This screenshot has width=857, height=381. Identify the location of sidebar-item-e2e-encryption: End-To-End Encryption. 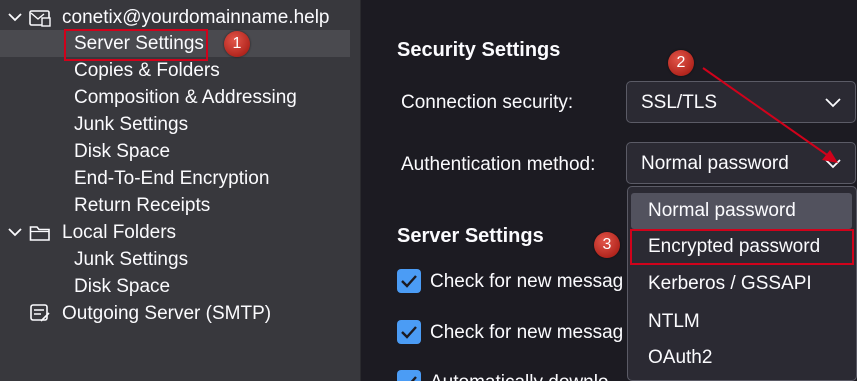
(175, 178).